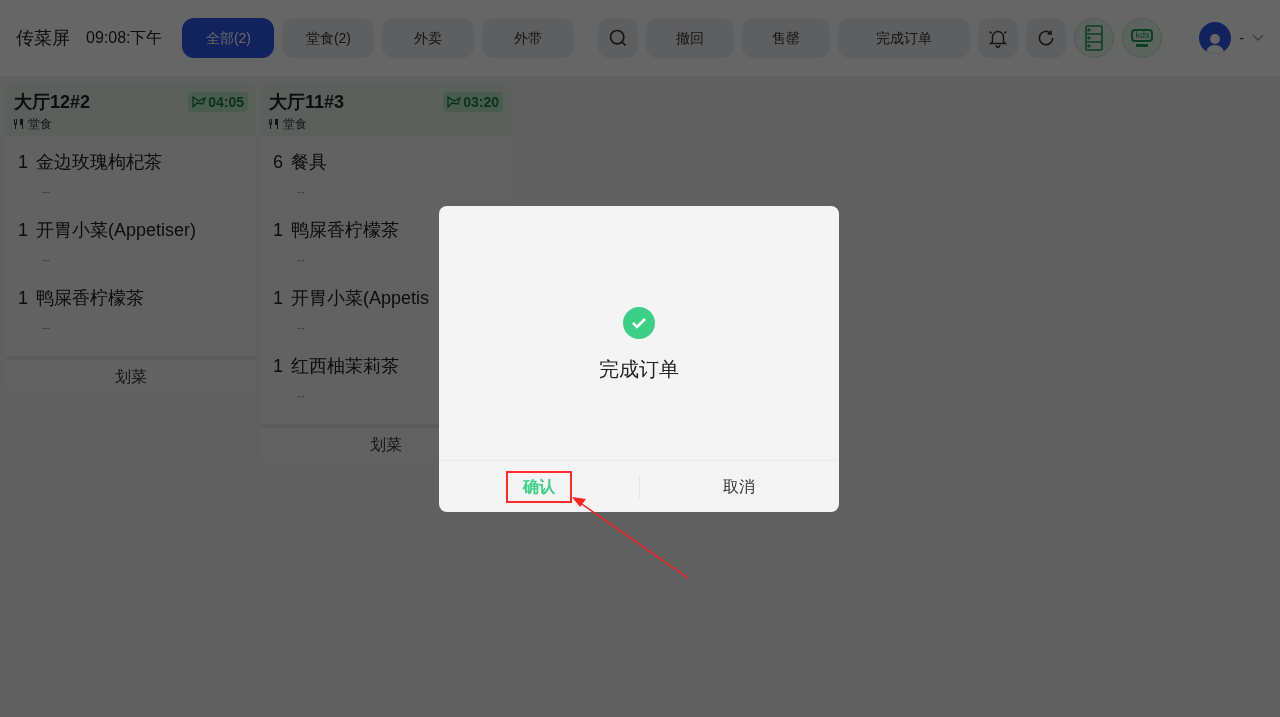  What do you see at coordinates (904, 38) in the screenshot?
I see `toolbar-button: 完成订单` at bounding box center [904, 38].